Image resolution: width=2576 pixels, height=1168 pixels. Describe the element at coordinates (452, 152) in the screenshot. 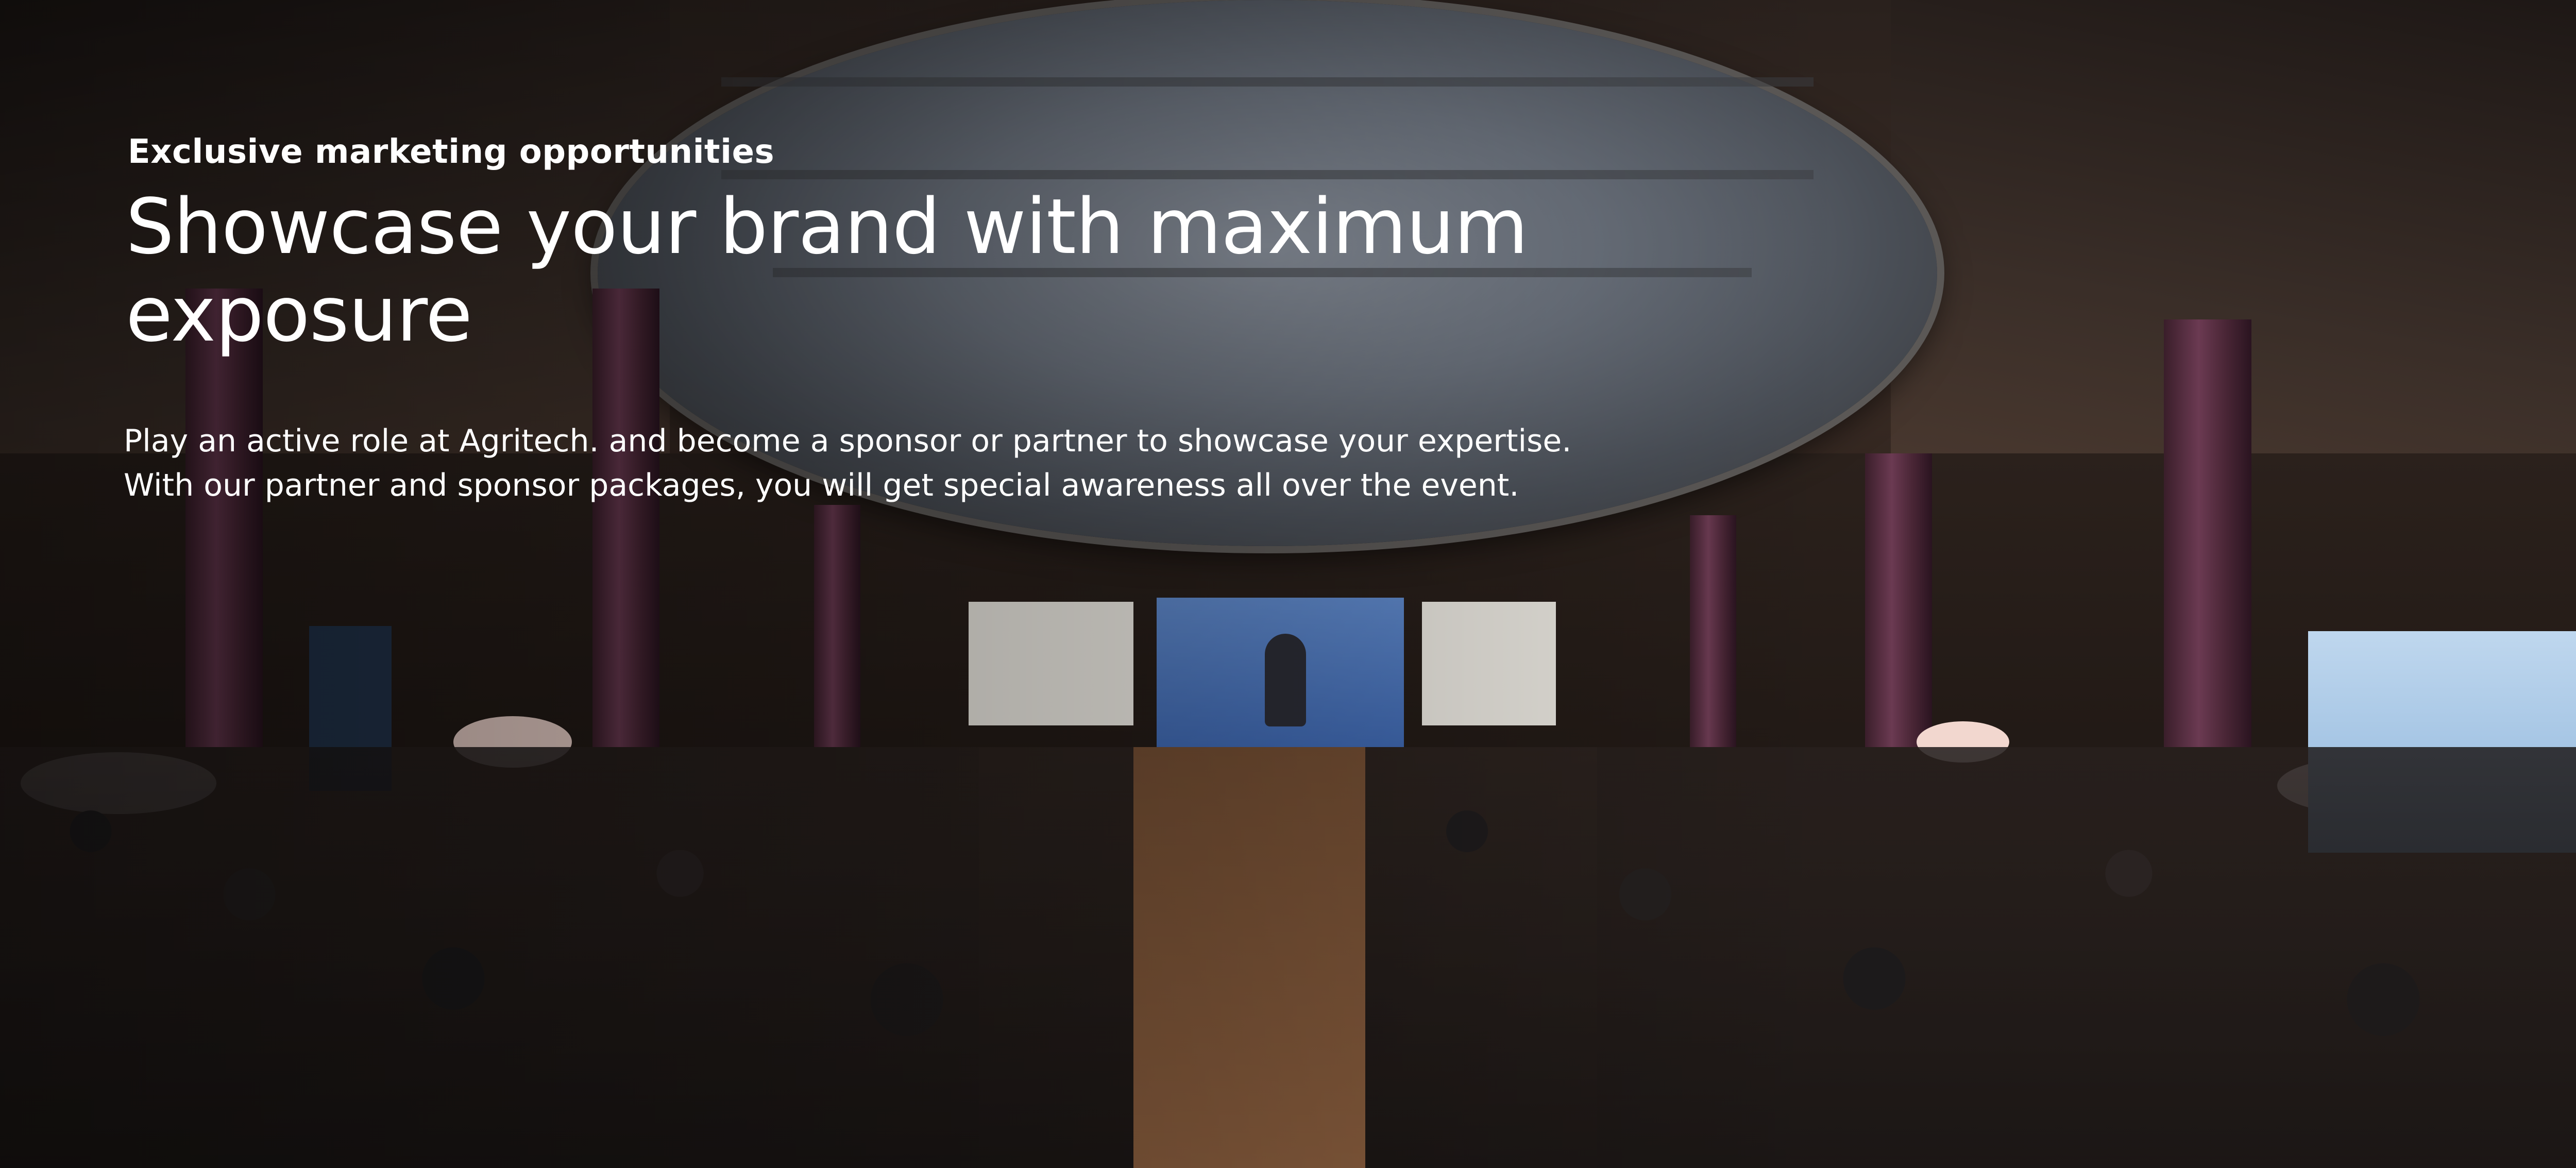

I see `eyebrow-text: Exclusive marketing opportunities` at that location.